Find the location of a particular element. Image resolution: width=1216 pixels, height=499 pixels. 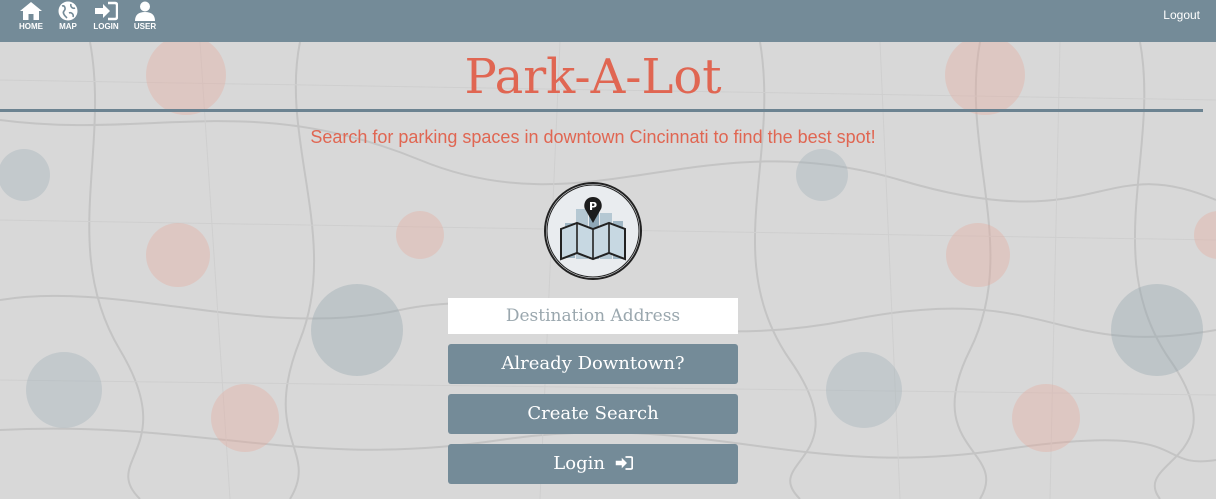

nav-map-label: MAP is located at coordinates (68, 26).